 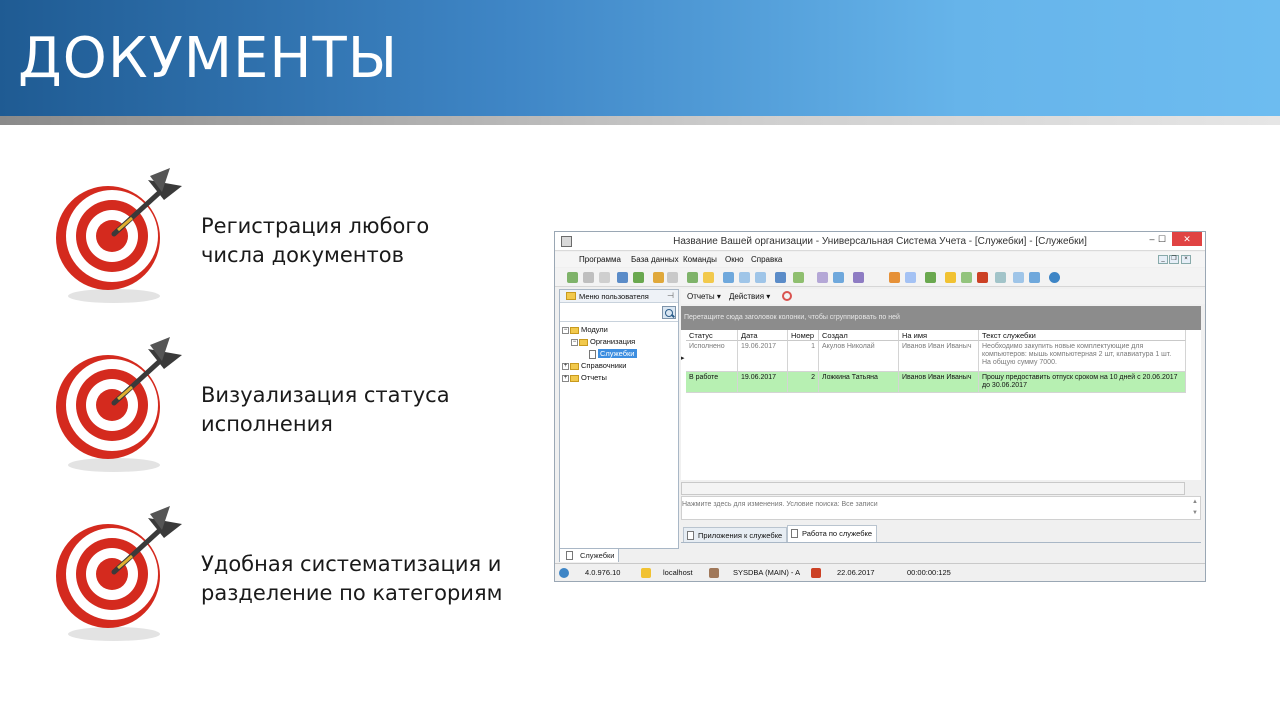 I want to click on user-menu-header: Меню пользователя ⊣, so click(x=619, y=296).